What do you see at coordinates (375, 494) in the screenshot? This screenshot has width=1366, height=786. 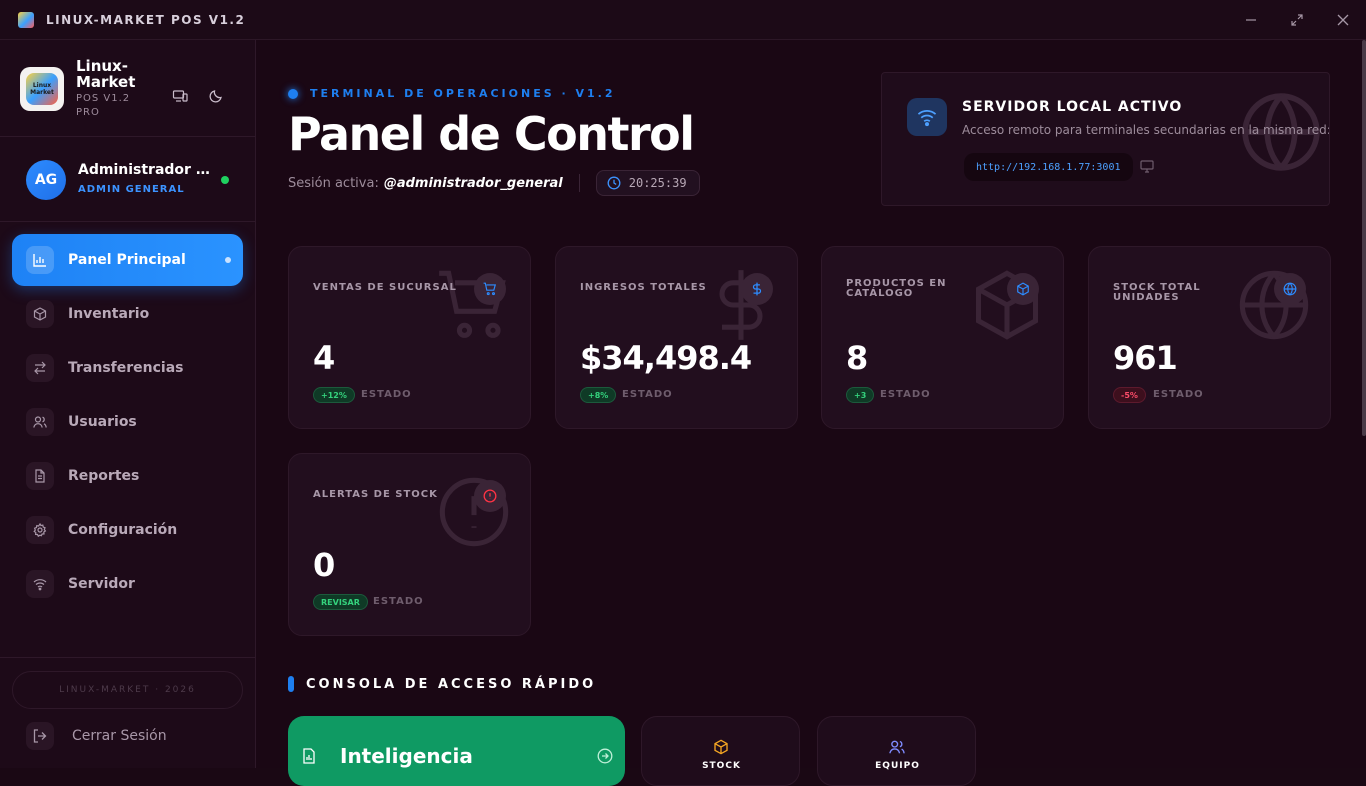 I see `stat-label: ALERTAS DE STOCK` at bounding box center [375, 494].